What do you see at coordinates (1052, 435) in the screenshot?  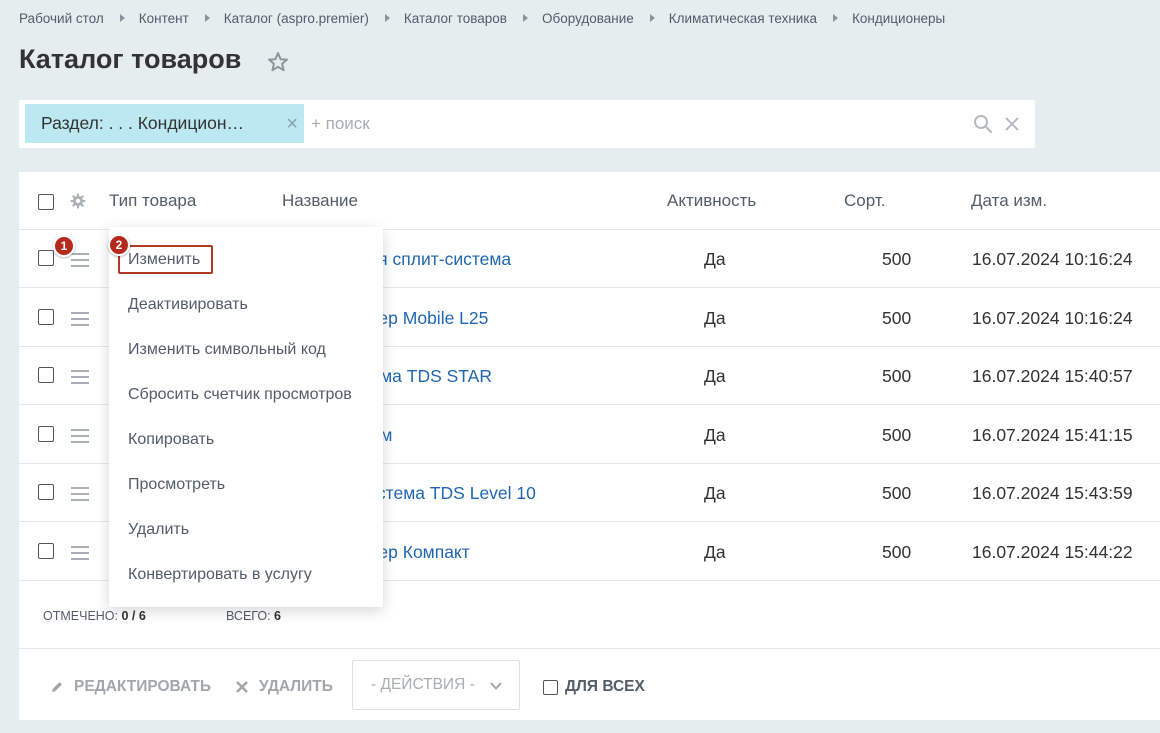 I see `row-date: 16.07.2024 15:41:15` at bounding box center [1052, 435].